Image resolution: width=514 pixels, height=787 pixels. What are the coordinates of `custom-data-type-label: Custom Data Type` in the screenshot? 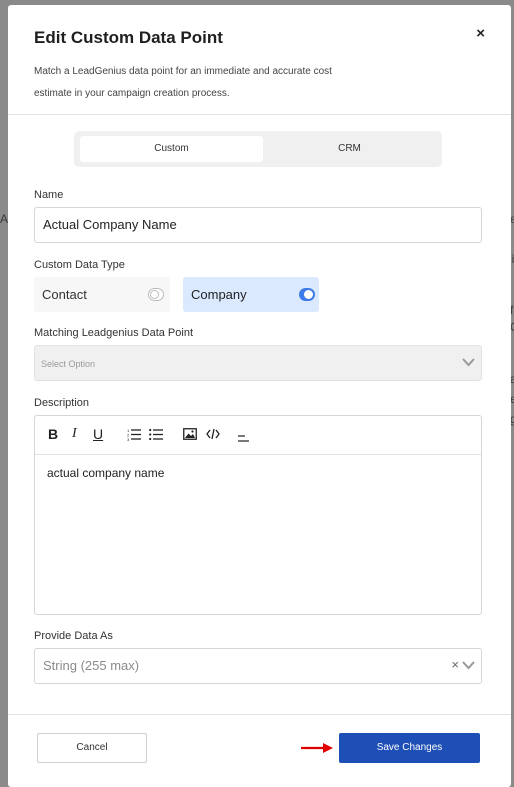 It's located at (79, 265).